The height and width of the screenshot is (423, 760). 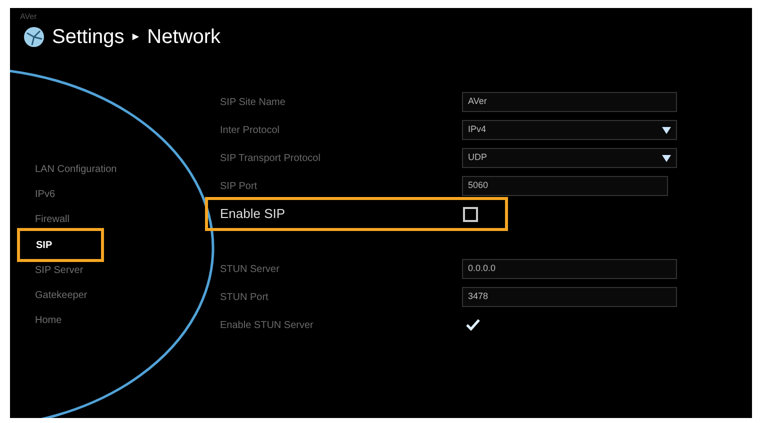 What do you see at coordinates (88, 37) in the screenshot?
I see `breadcrumb-section: Settings` at bounding box center [88, 37].